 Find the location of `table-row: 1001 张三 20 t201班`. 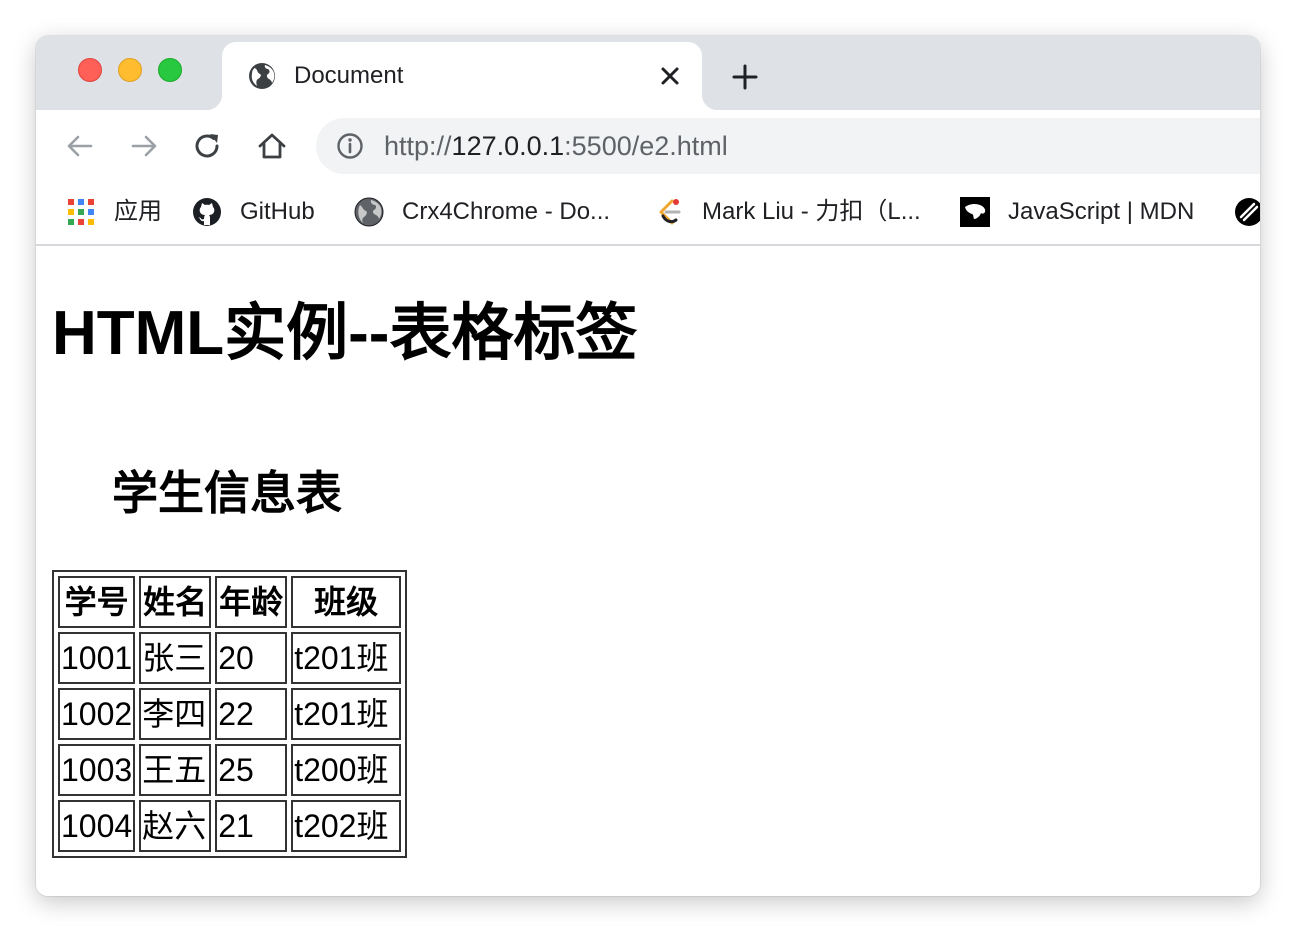

table-row: 1001 张三 20 t201班 is located at coordinates (230, 658).